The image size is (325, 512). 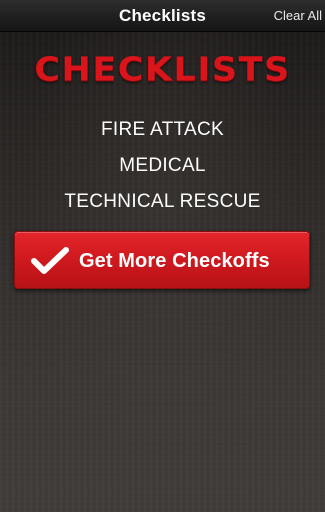 What do you see at coordinates (298, 15) in the screenshot?
I see `clear-all-button: Clear All` at bounding box center [298, 15].